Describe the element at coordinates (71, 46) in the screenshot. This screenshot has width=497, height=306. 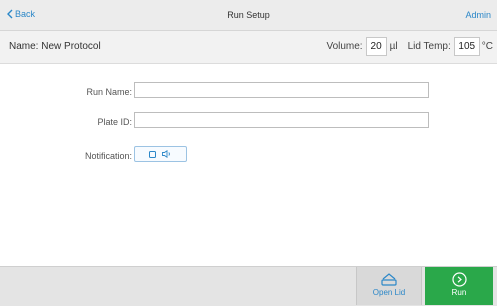
I see `name-value: New Protocol` at that location.